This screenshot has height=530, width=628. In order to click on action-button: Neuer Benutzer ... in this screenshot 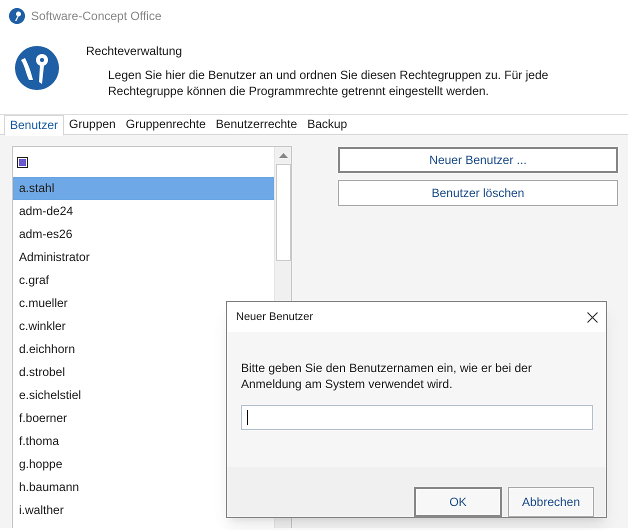, I will do `click(478, 160)`.